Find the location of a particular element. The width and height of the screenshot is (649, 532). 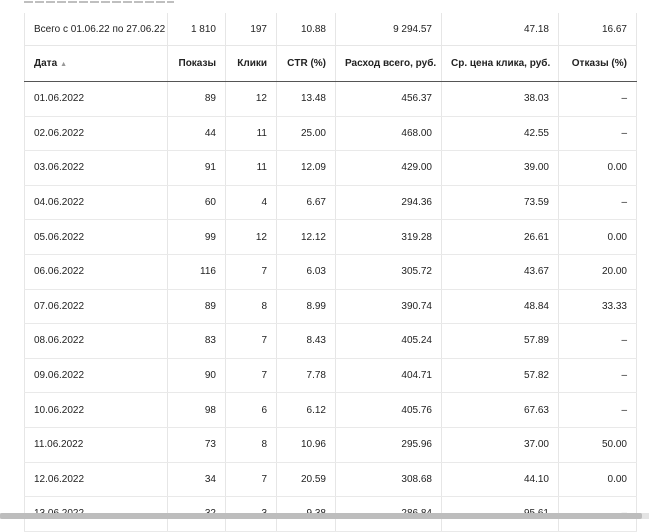

column-header-bounce: Отказы (%) is located at coordinates (597, 63).